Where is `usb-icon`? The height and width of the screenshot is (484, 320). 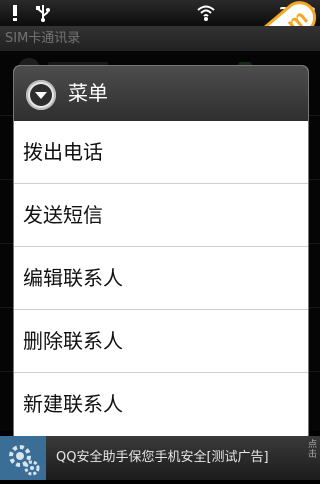 usb-icon is located at coordinates (43, 13).